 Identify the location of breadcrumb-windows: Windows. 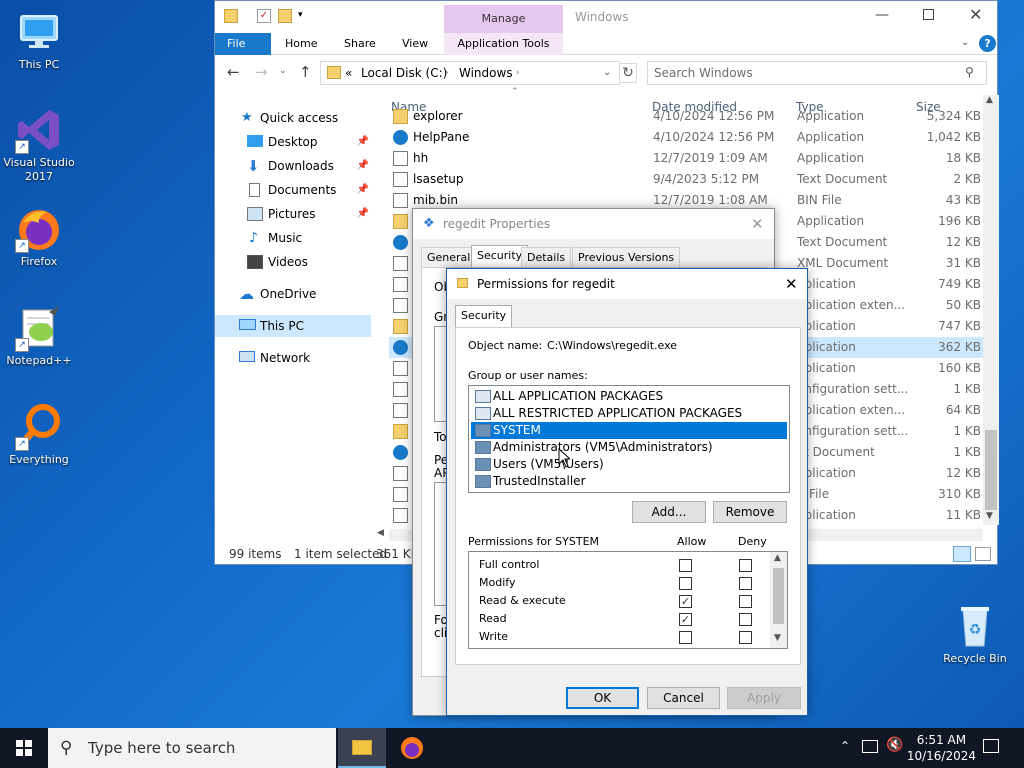
(486, 73).